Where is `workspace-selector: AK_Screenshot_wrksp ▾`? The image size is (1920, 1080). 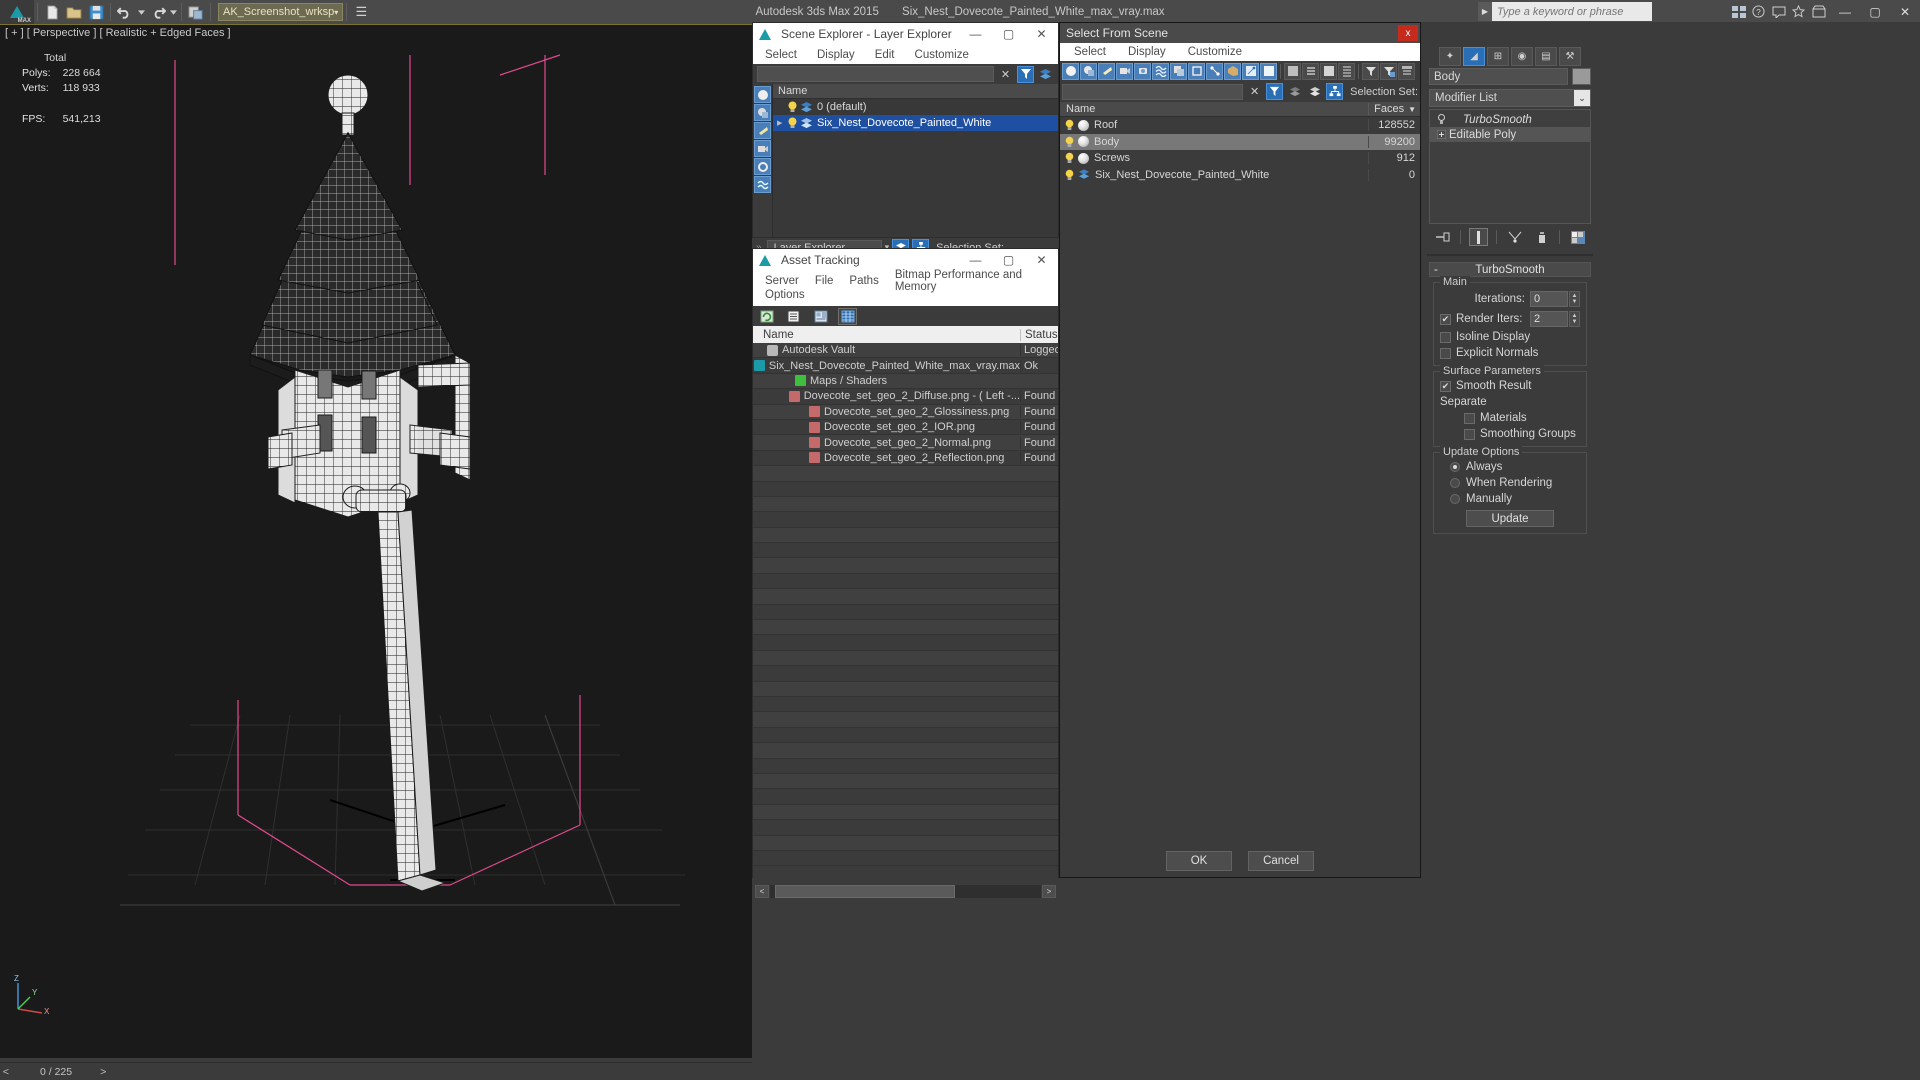
workspace-selector: AK_Screenshot_wrksp ▾ is located at coordinates (281, 12).